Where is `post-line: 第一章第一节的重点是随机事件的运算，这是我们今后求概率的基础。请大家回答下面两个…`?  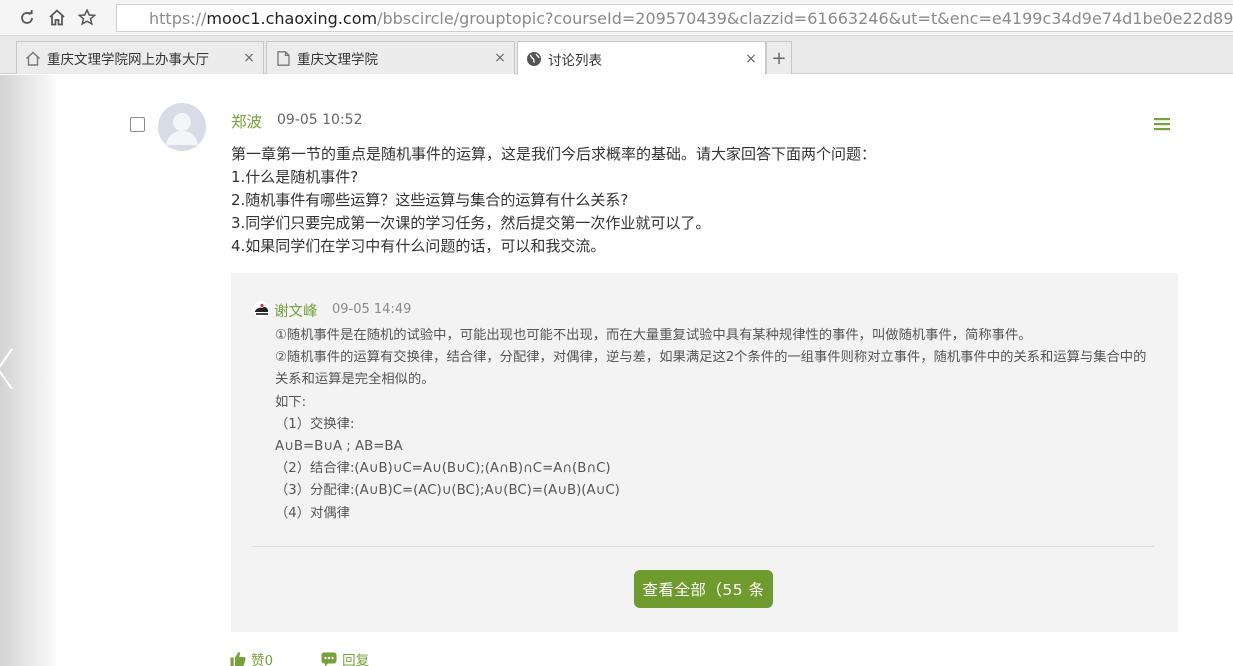 post-line: 第一章第一节的重点是随机事件的运算，这是我们今后求概率的基础。请大家回答下面两个… is located at coordinates (554, 154).